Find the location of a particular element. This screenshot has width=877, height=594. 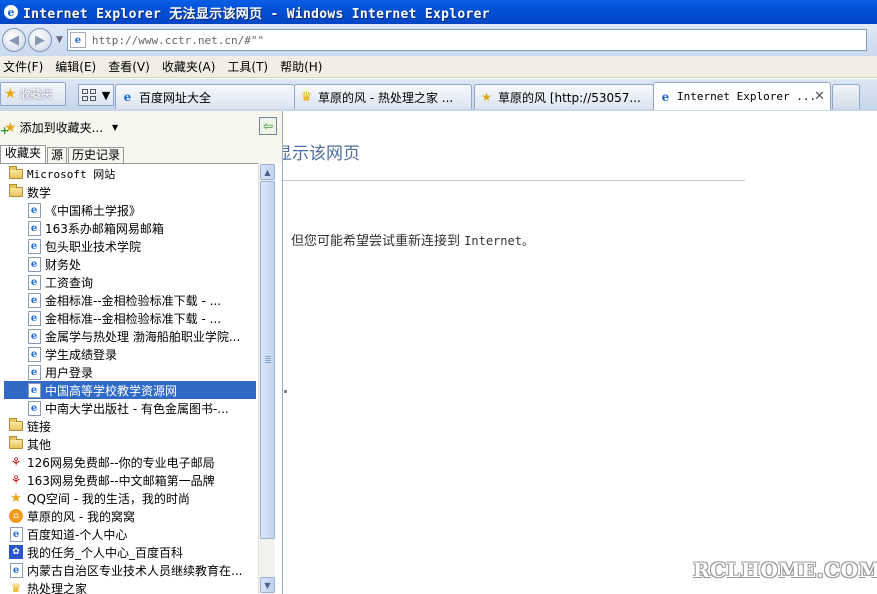

favorites-item: e 包头职业技术学院 is located at coordinates (129, 246).